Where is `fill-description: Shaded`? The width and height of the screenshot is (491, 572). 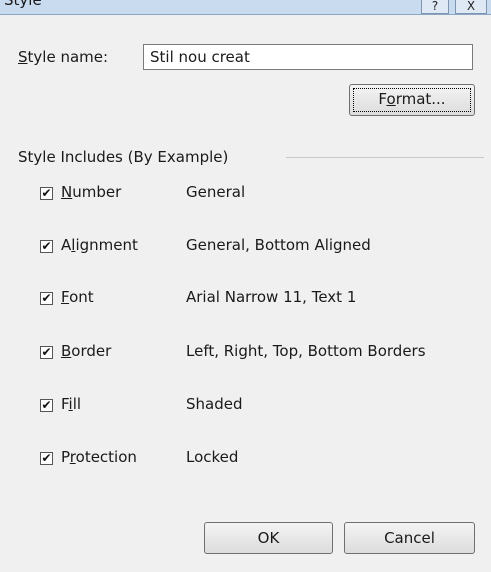
fill-description: Shaded is located at coordinates (214, 404).